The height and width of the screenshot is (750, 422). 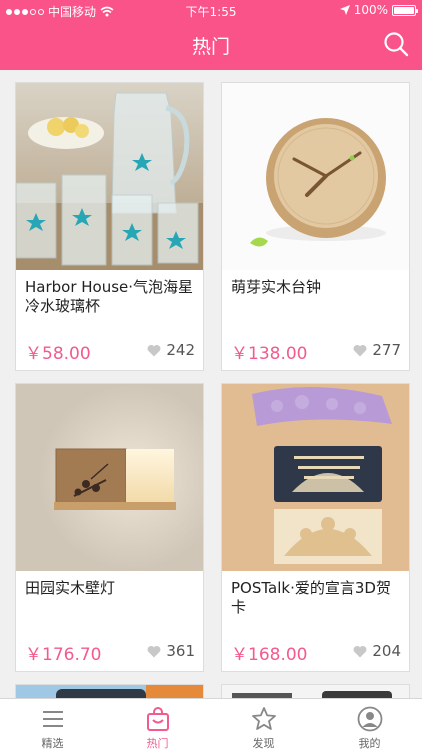 What do you see at coordinates (405, 10) in the screenshot?
I see `battery-icon` at bounding box center [405, 10].